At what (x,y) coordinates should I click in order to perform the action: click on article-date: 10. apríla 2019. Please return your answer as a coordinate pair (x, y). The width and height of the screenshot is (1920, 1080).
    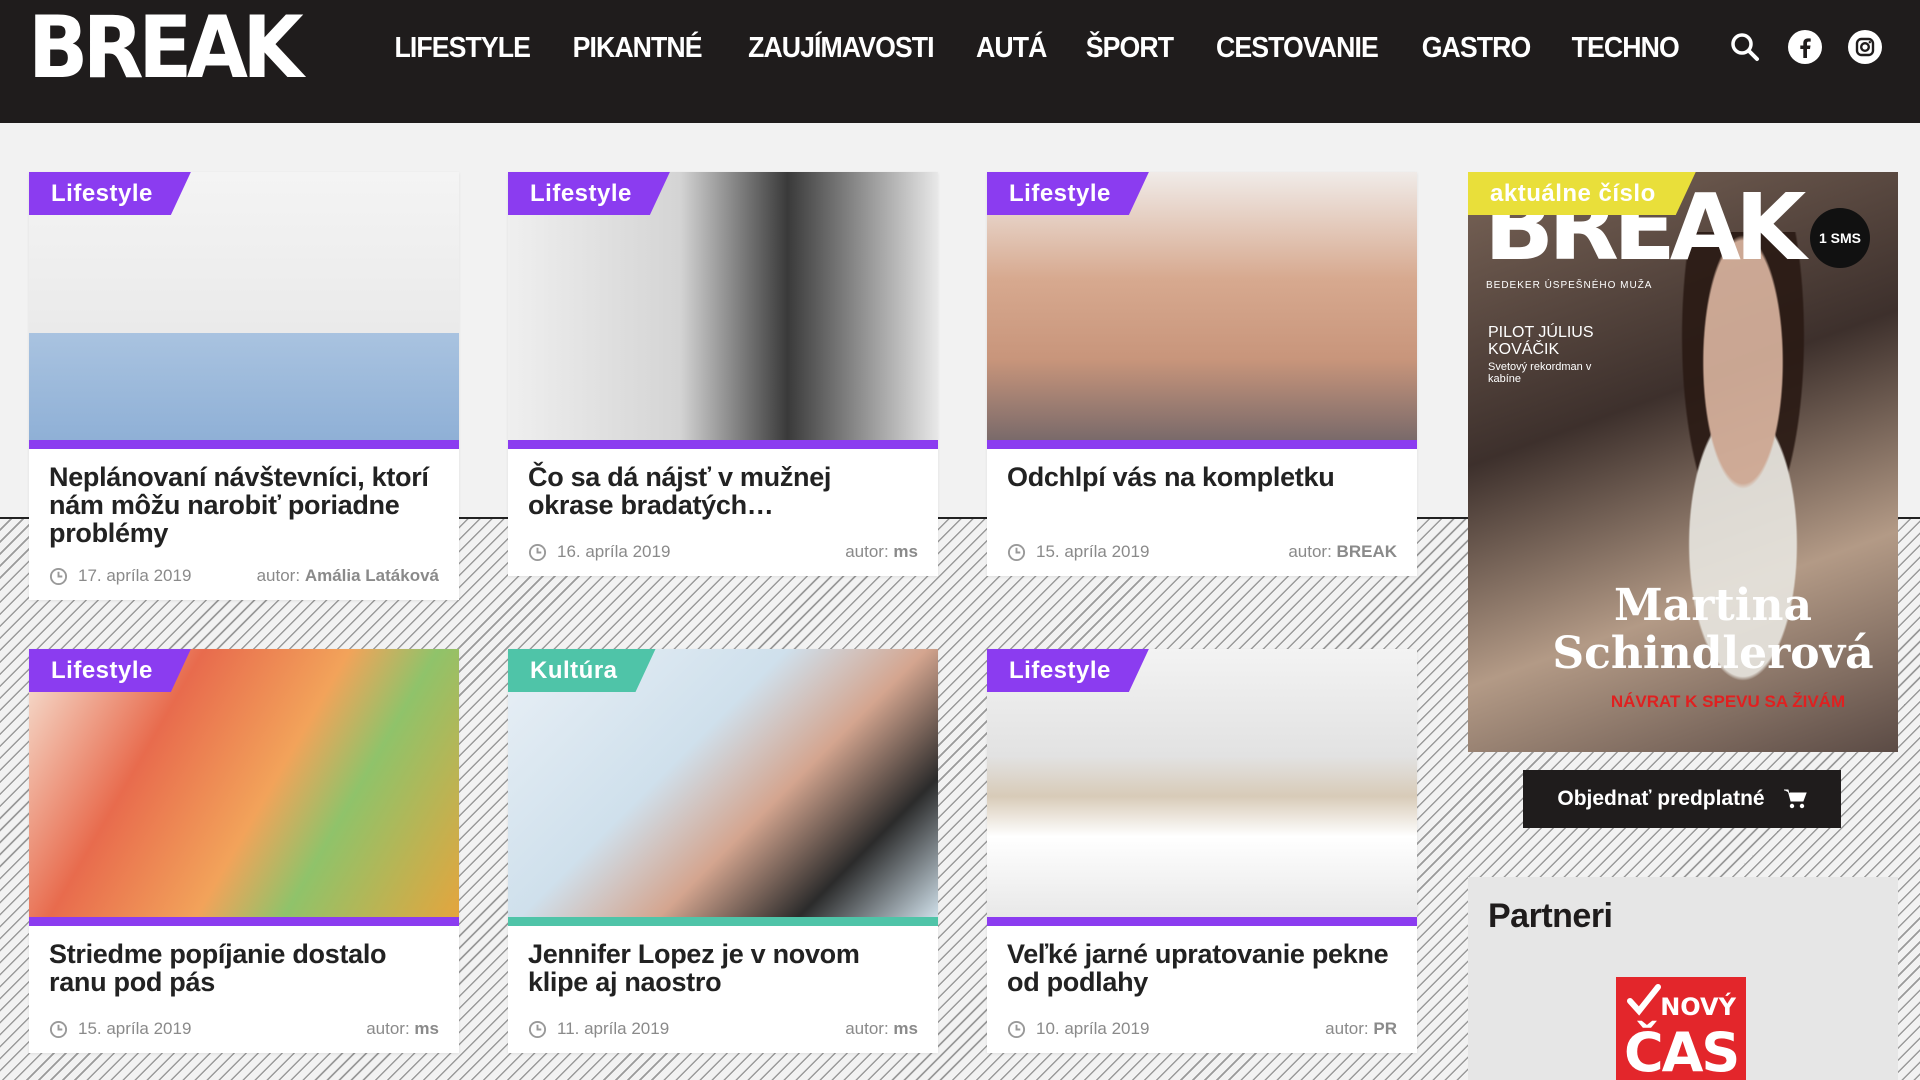
    Looking at the image, I should click on (1078, 1029).